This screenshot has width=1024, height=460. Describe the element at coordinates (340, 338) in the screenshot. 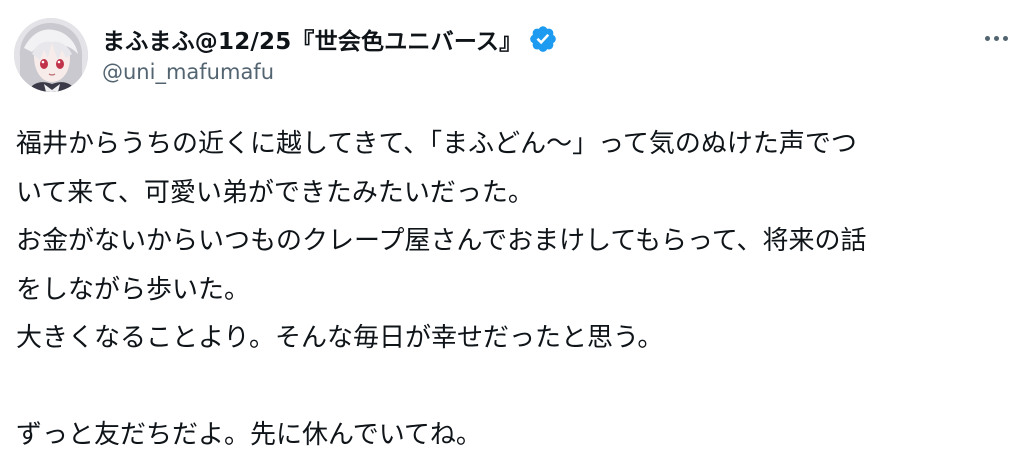

I see `tweet-text-line: 大きくなることより。そんな毎日が幸せだったと思う。` at that location.